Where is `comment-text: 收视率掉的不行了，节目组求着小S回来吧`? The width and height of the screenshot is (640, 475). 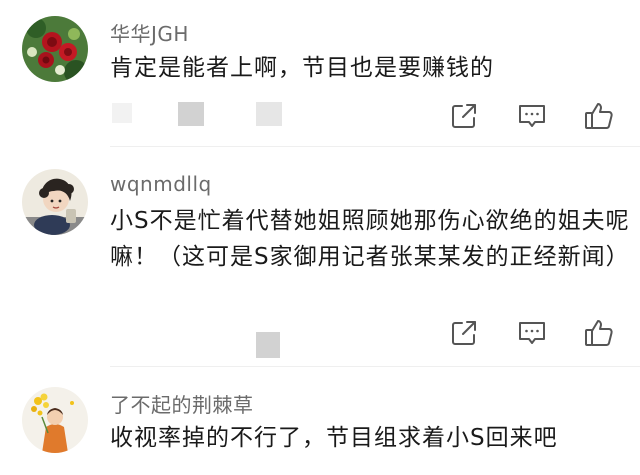
comment-text: 收视率掉的不行了，节目组求着小S回来吧 is located at coordinates (334, 438).